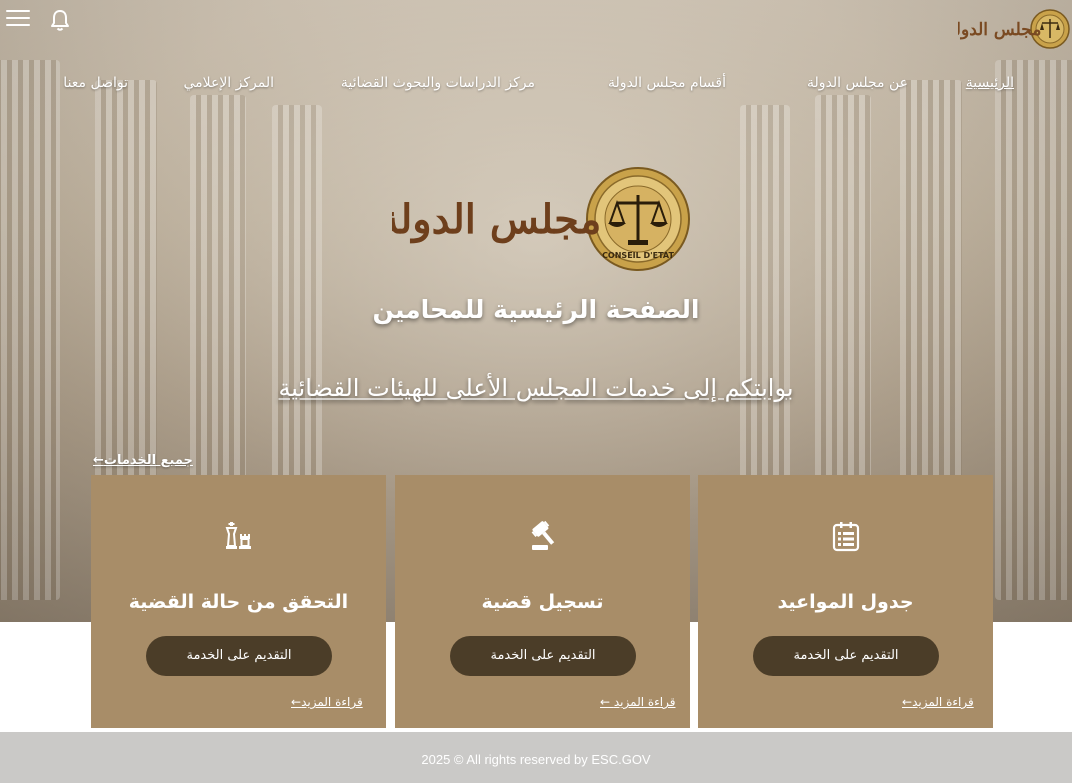 The height and width of the screenshot is (783, 1072). Describe the element at coordinates (999, 30) in the screenshot. I see `top-logo-text: مجلس الدولة` at that location.